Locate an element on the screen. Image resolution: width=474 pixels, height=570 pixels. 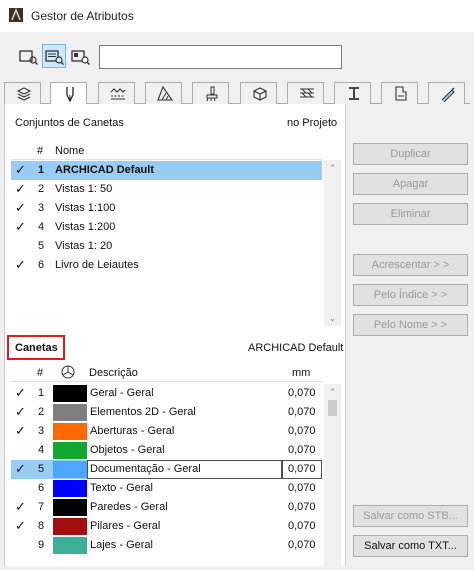
search-input is located at coordinates (220, 57).